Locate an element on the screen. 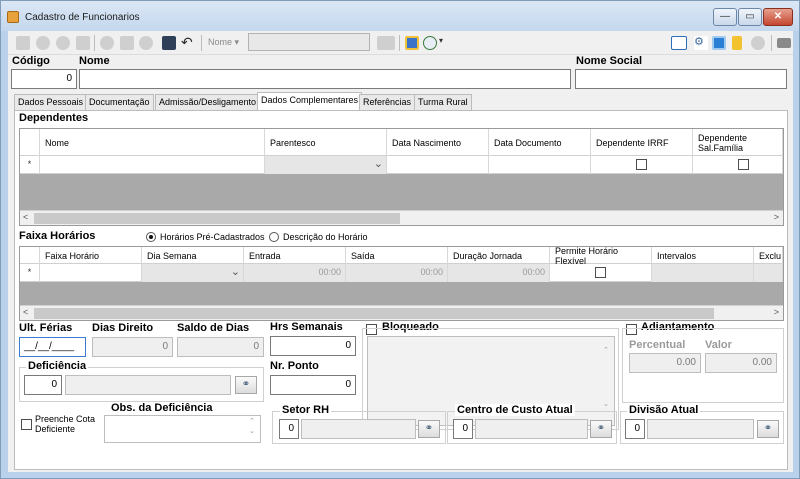 This screenshot has width=800, height=479. col-duracao-jornada: Duração Jornada is located at coordinates (499, 255).